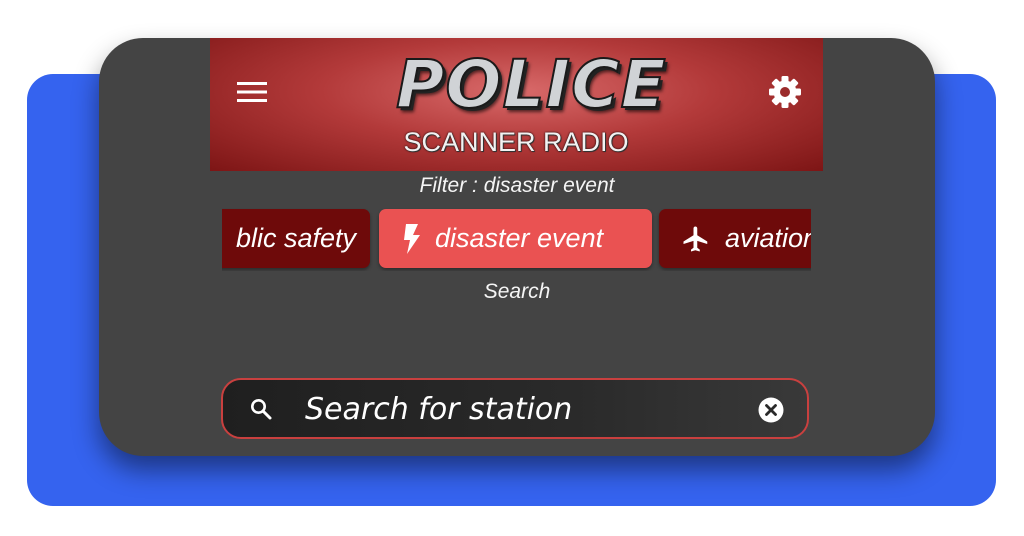 The height and width of the screenshot is (536, 1024). What do you see at coordinates (412, 238) in the screenshot?
I see `lightning-icon` at bounding box center [412, 238].